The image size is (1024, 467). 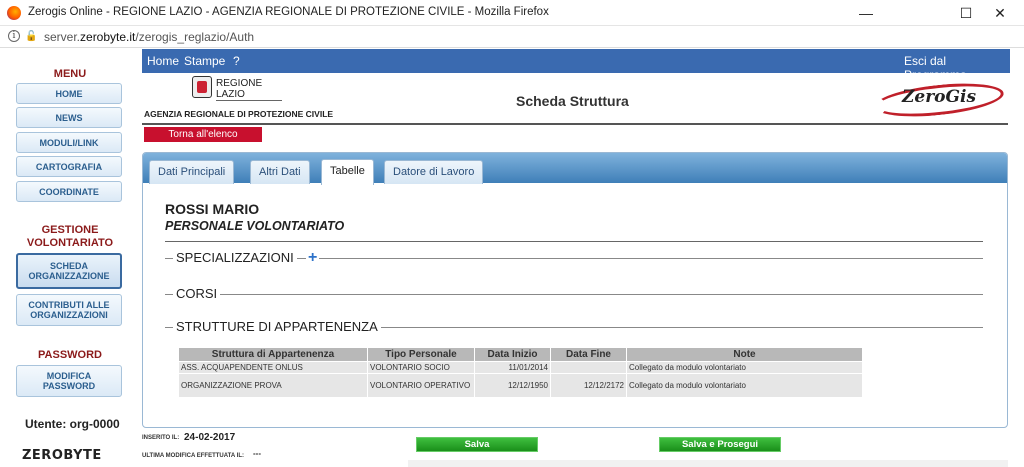 What do you see at coordinates (62, 455) in the screenshot?
I see `zerobyte-logo: ZEROBYTE` at bounding box center [62, 455].